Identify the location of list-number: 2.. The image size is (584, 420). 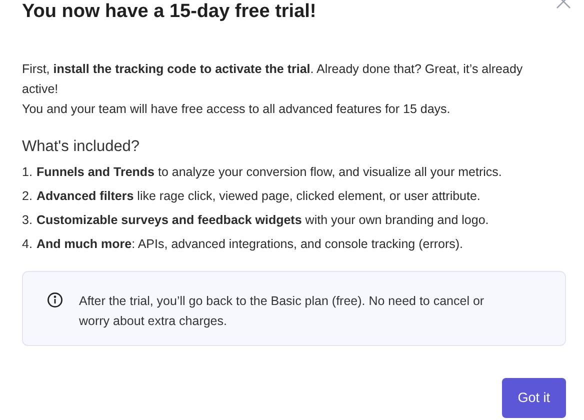
(27, 196).